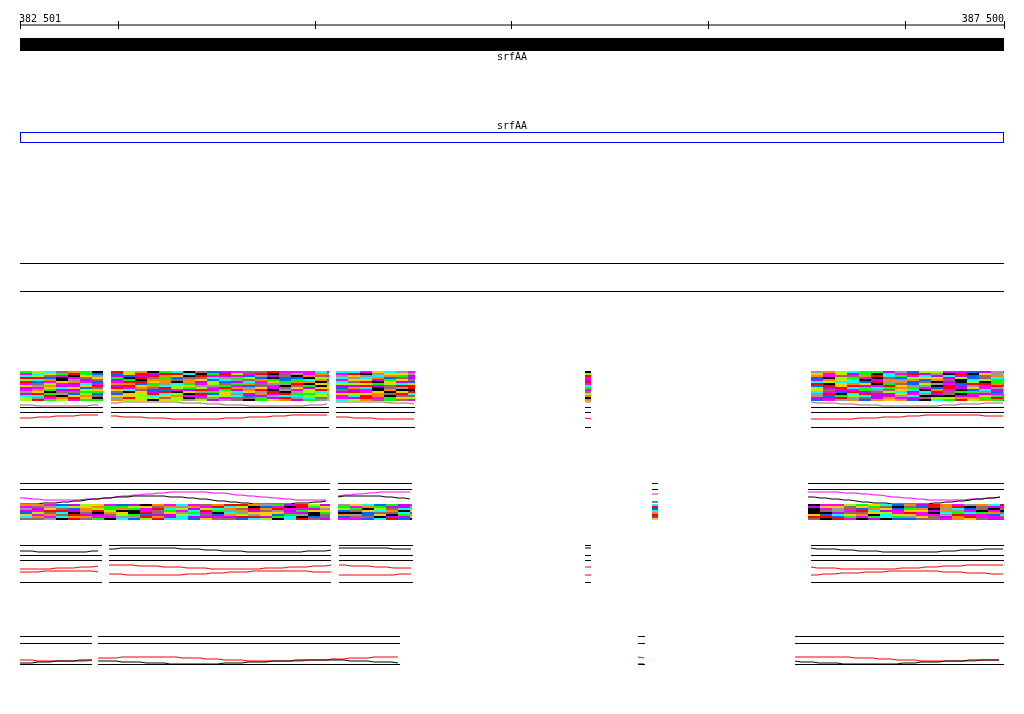  Describe the element at coordinates (40, 17) in the screenshot. I see `ruler-start-label: 382 501` at that location.